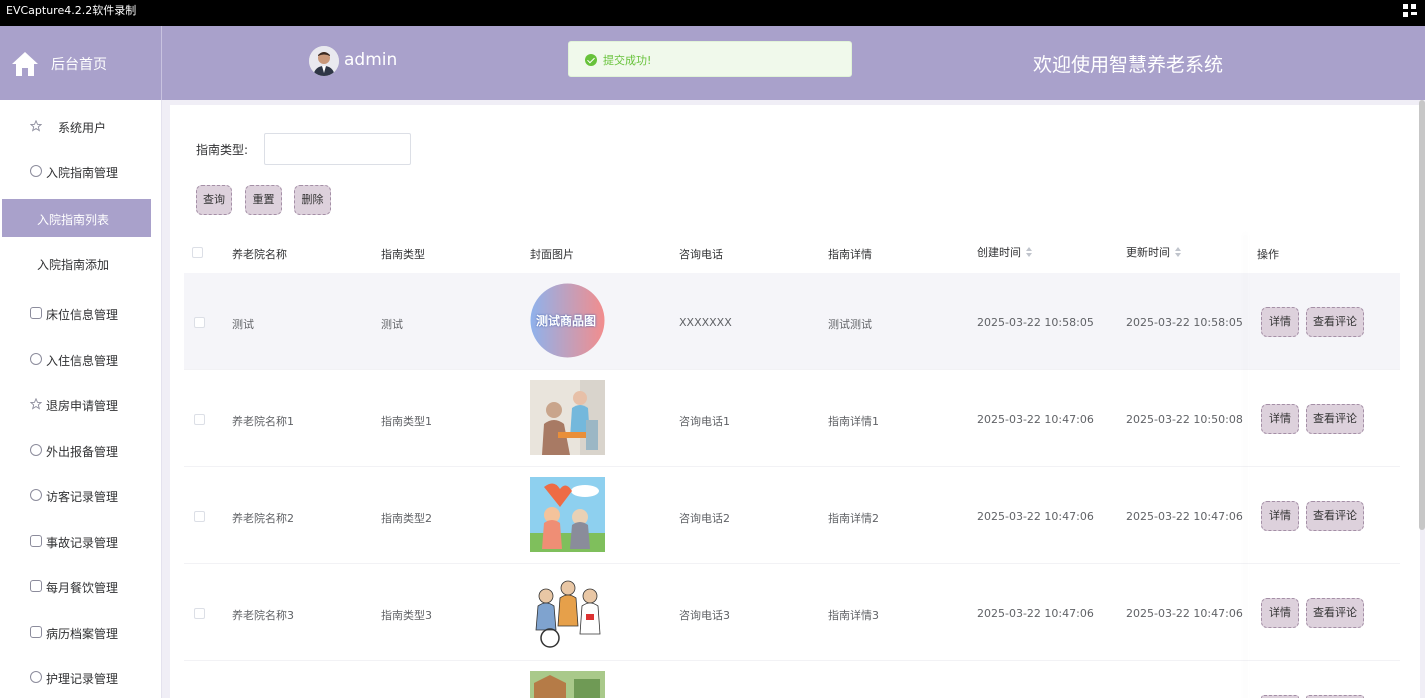  I want to click on col-detail: 指南详情, so click(850, 254).